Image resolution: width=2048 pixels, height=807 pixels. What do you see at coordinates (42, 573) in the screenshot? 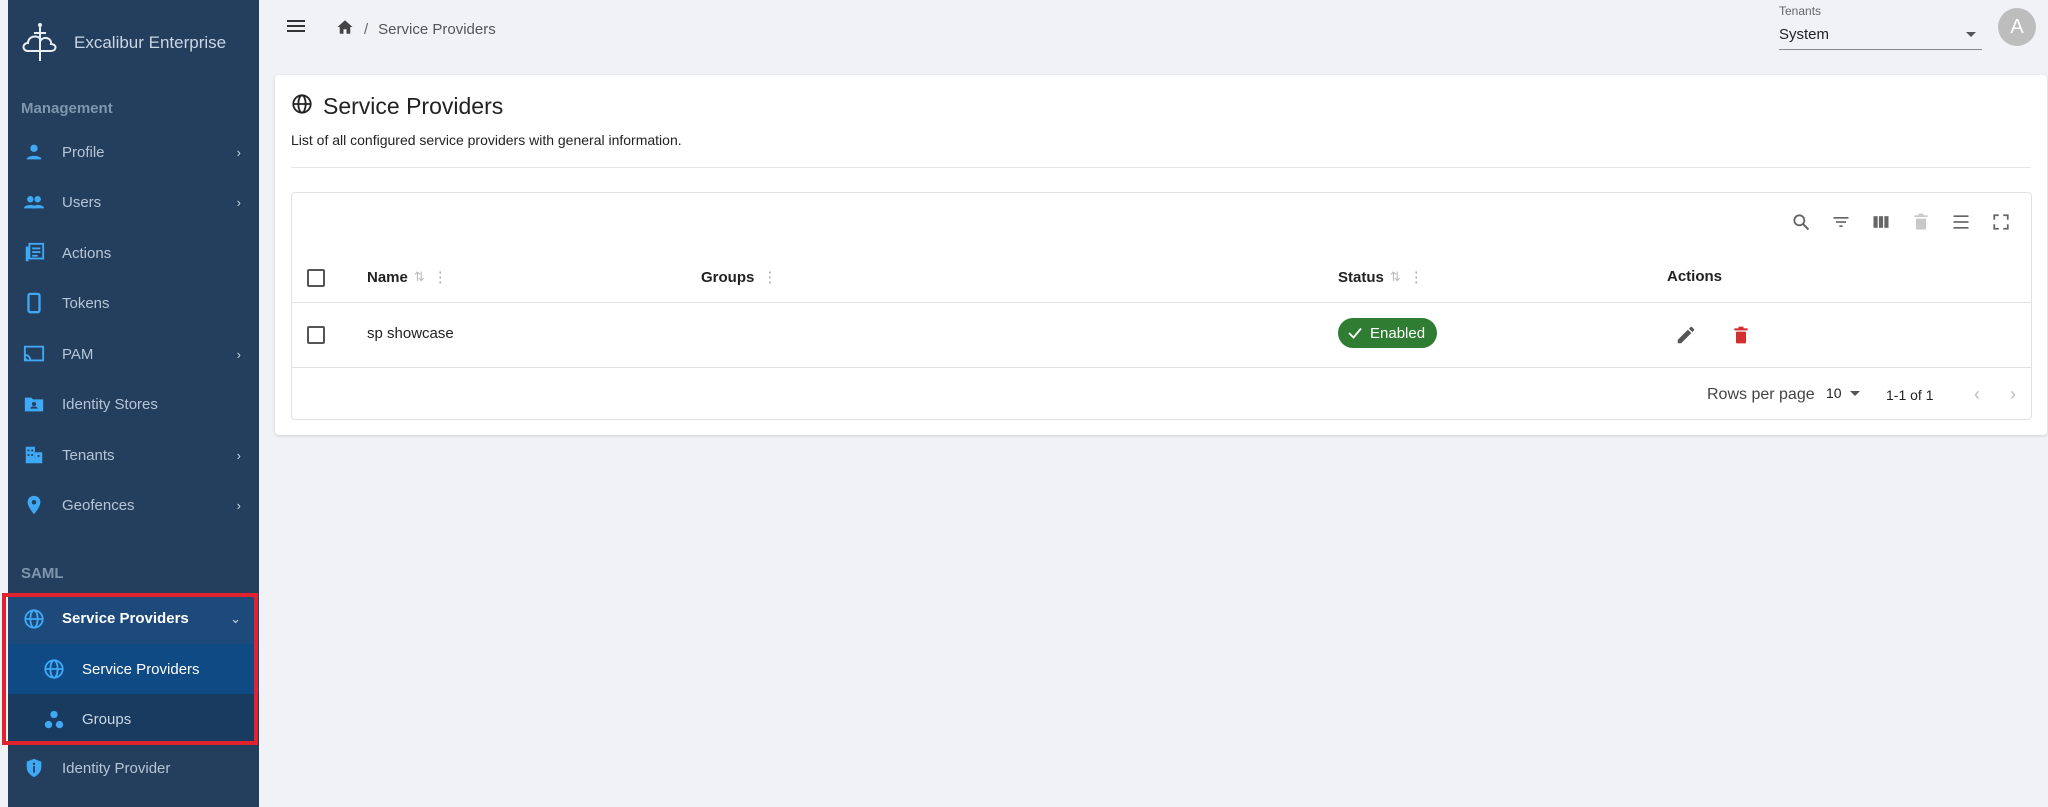
I see `section-saml: SAML` at bounding box center [42, 573].